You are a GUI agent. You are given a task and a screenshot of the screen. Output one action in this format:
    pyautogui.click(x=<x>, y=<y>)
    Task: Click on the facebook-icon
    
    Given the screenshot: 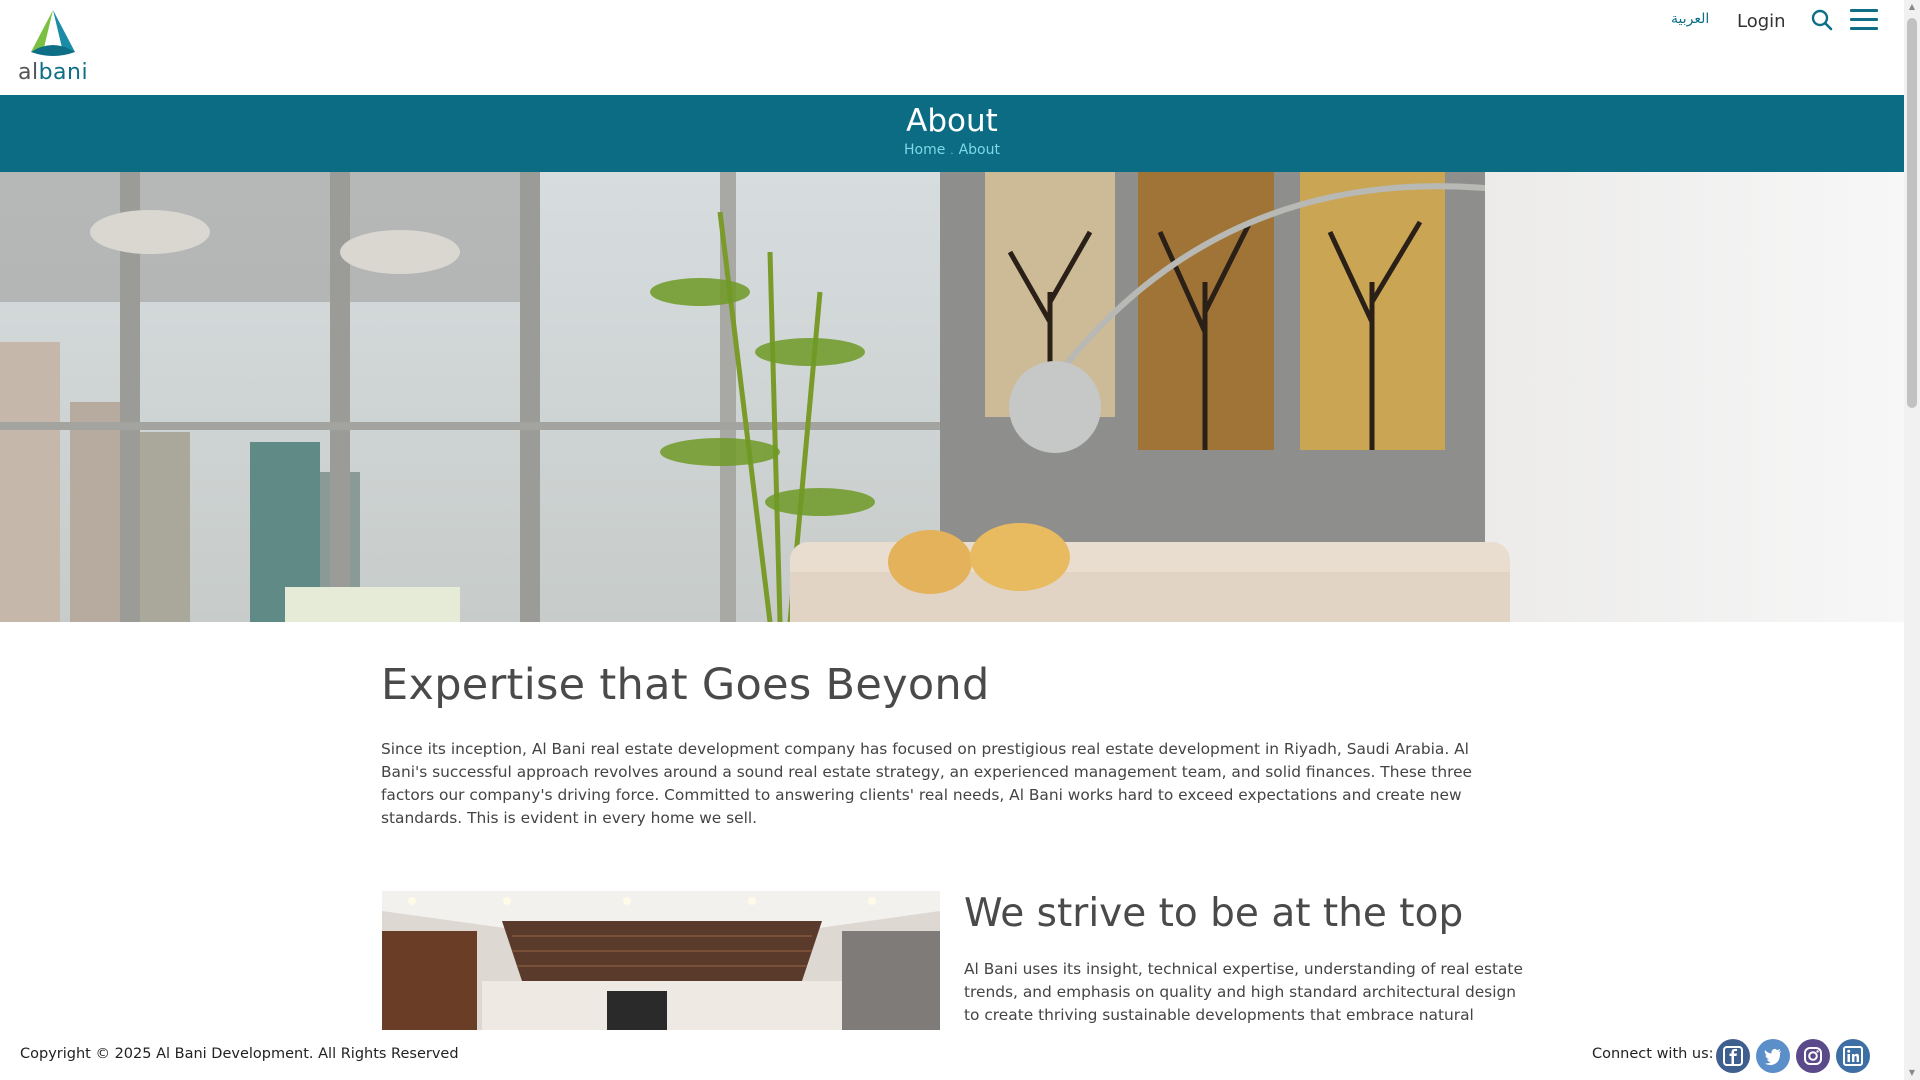 What is the action you would take?
    pyautogui.click(x=1733, y=1056)
    